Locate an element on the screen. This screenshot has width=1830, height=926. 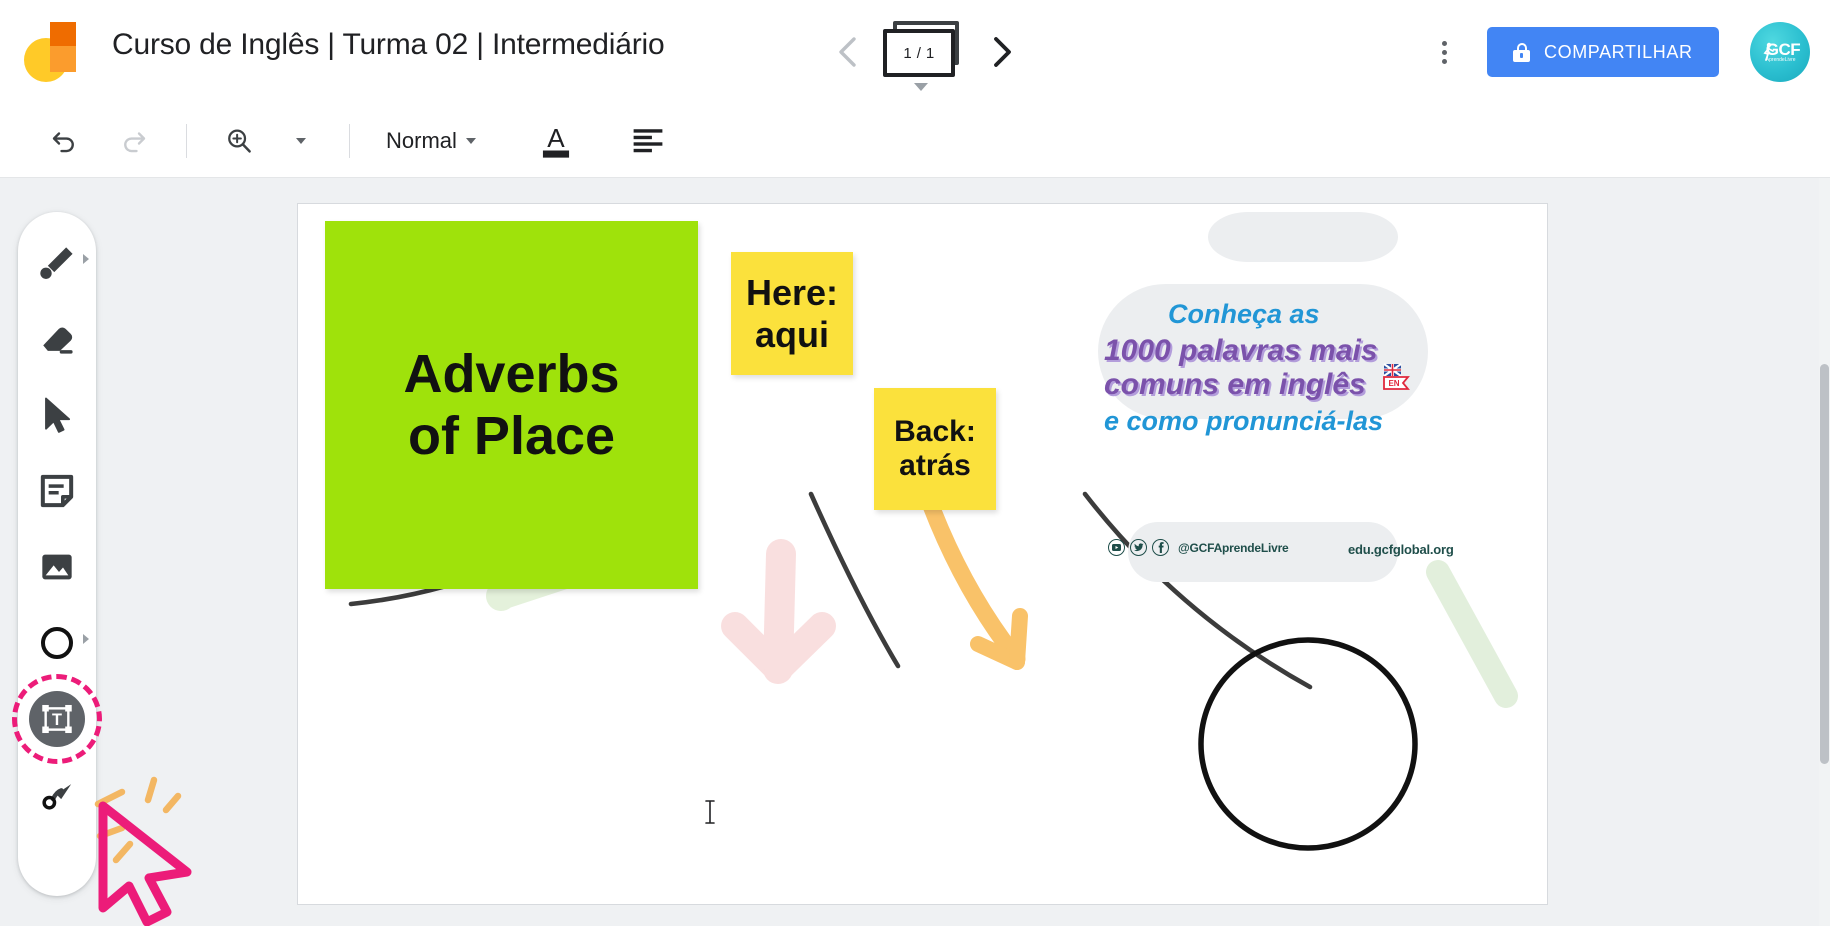
jamboard-logo is located at coordinates (50, 52).